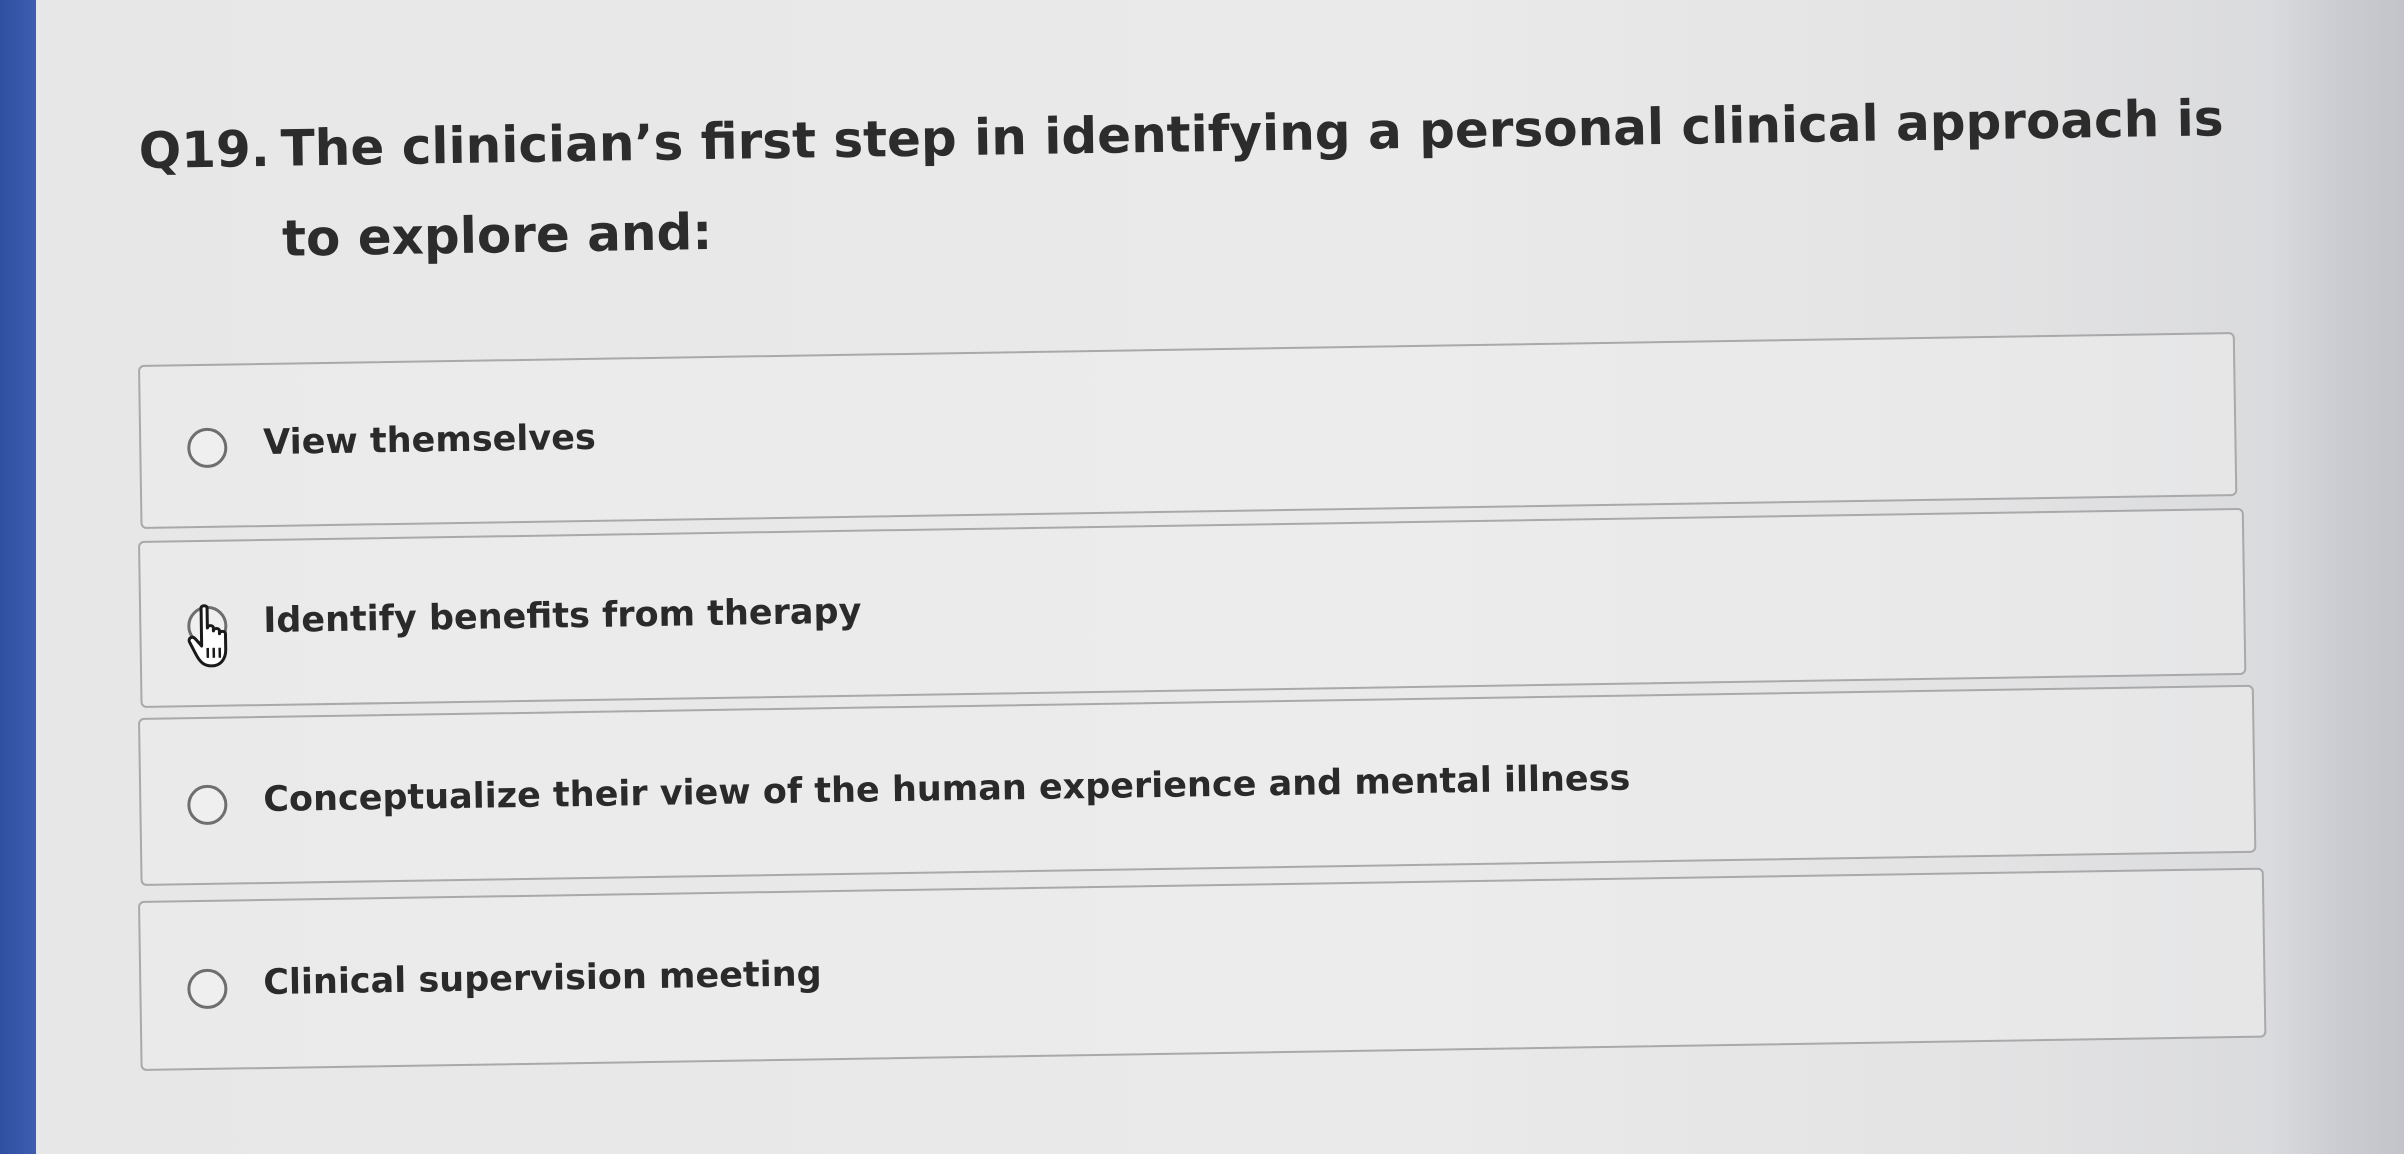 The width and height of the screenshot is (2404, 1154). Describe the element at coordinates (1188, 430) in the screenshot. I see `answer-option-view-themselves: View themselves` at that location.